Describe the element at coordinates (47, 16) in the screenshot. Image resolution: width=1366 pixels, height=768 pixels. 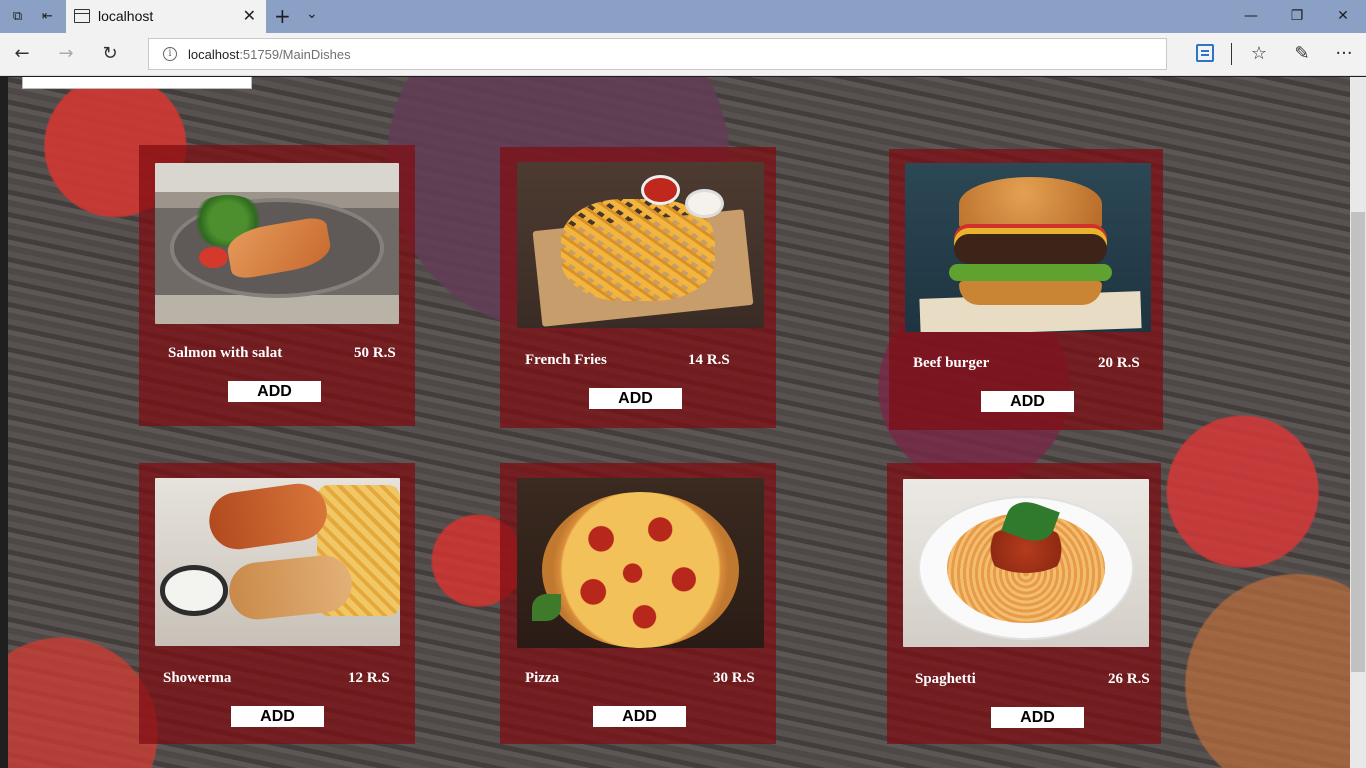
I see `set-aside-tabs-icon: ⇤` at that location.